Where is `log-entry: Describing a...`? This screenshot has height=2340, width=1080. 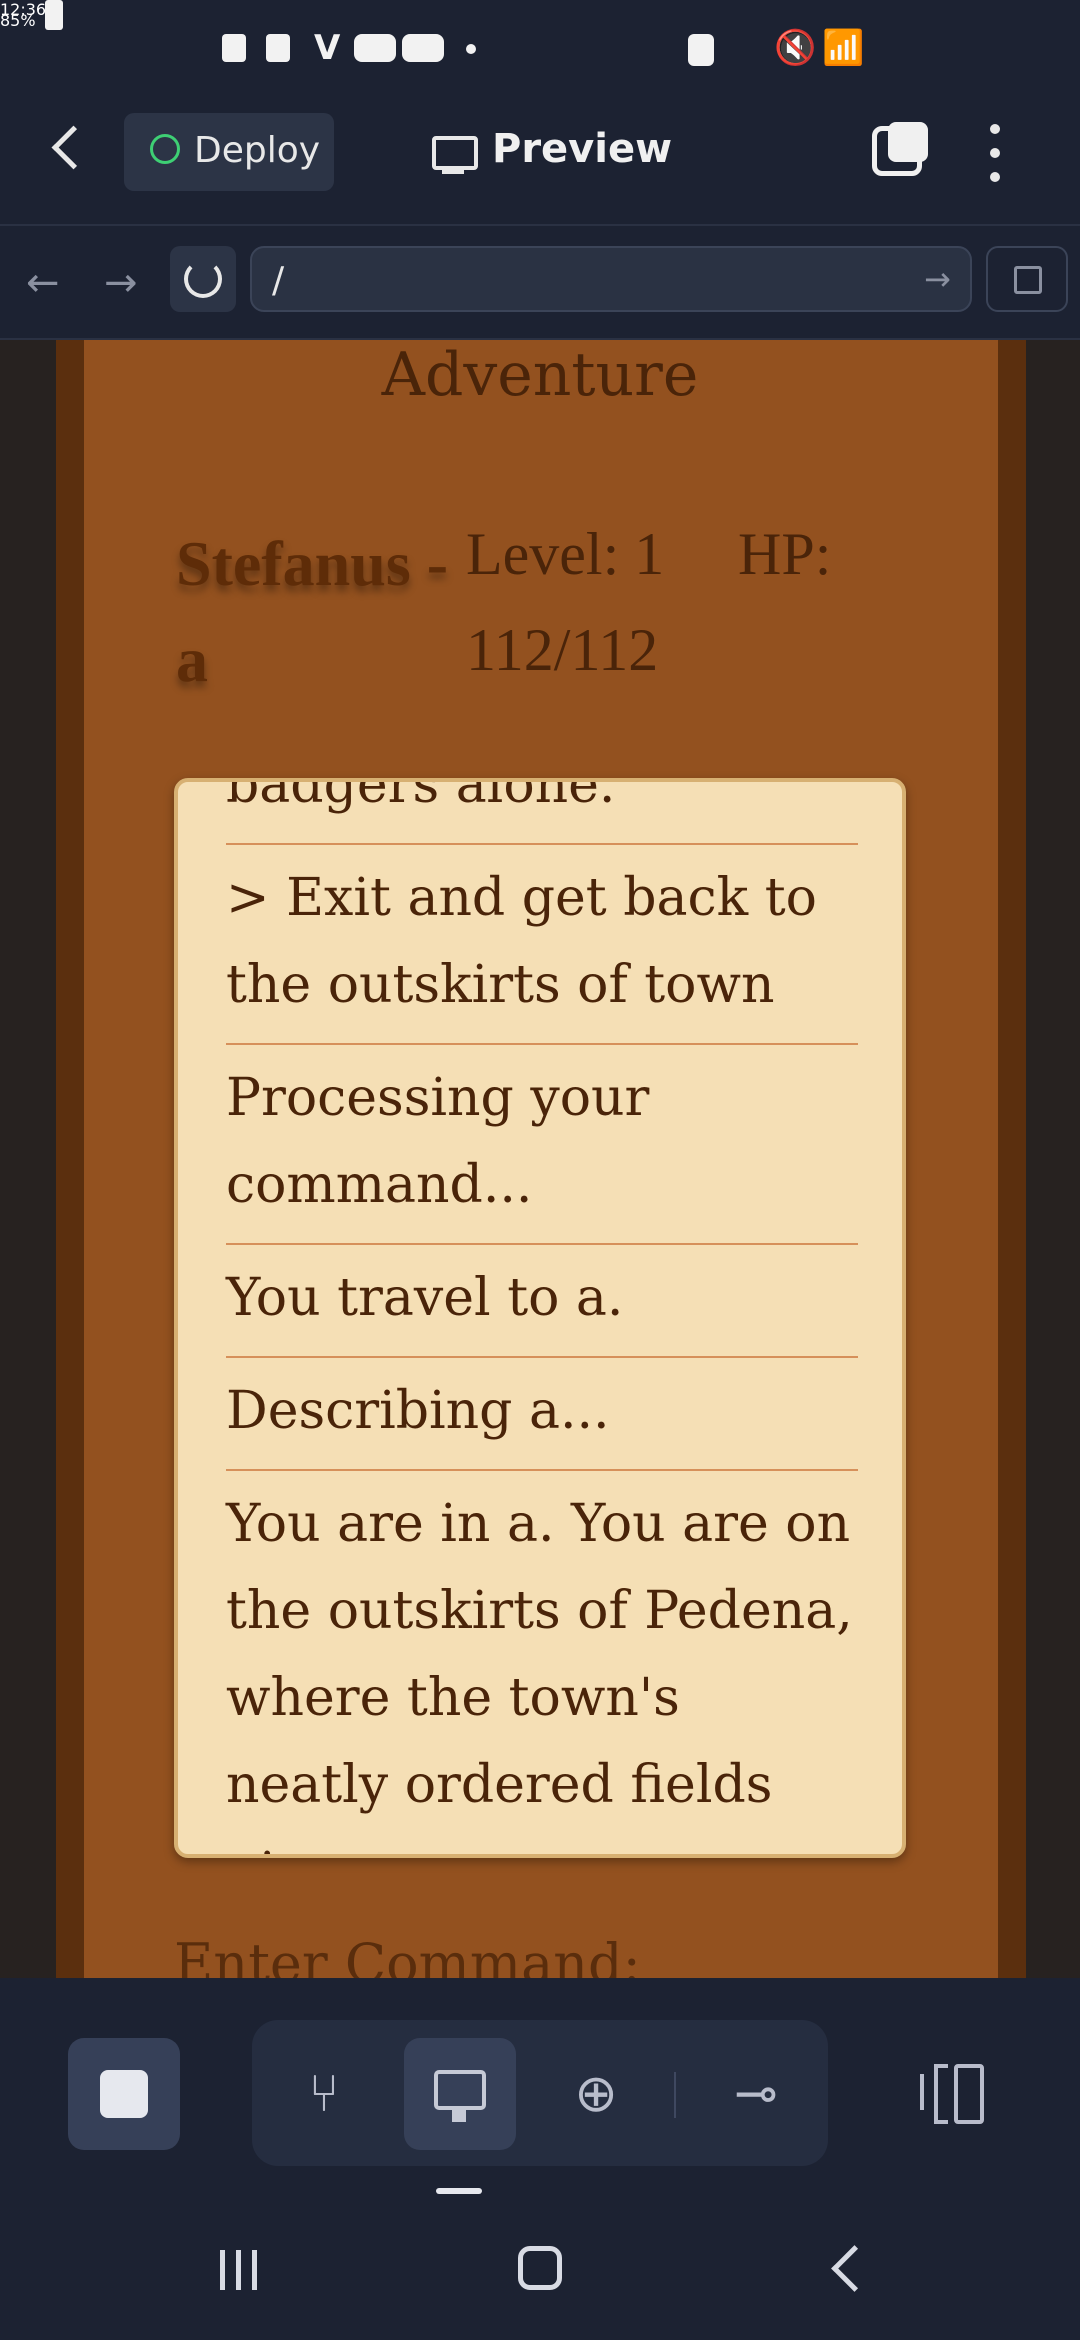 log-entry: Describing a... is located at coordinates (542, 1414).